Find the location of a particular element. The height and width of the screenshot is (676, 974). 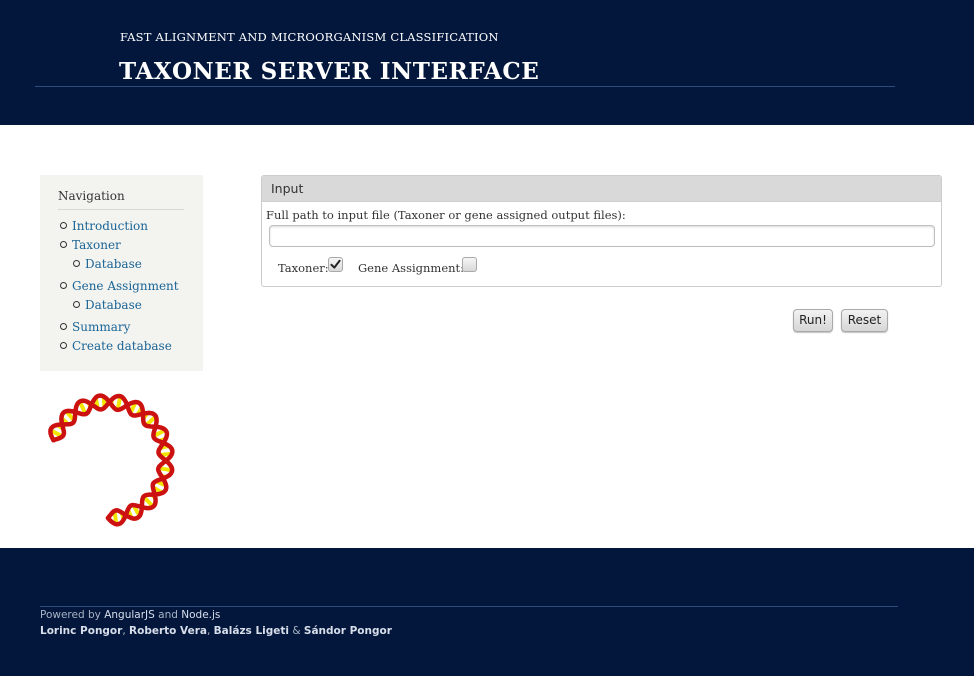

navigation-divider is located at coordinates (121, 209).